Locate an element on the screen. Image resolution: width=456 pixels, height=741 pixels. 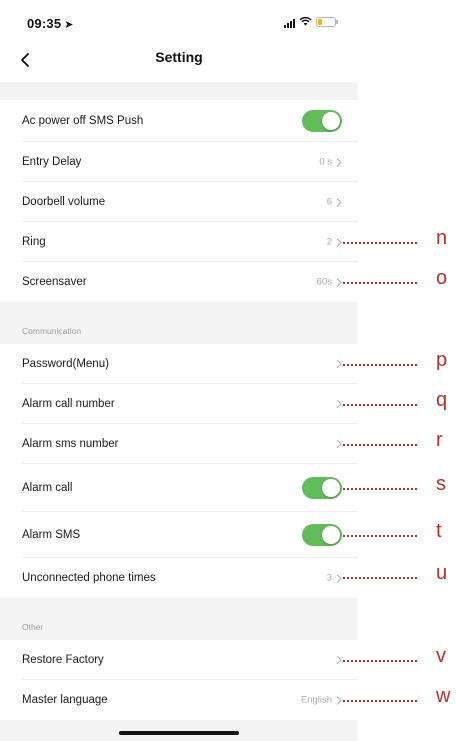
row-label: Alarm call is located at coordinates (47, 488).